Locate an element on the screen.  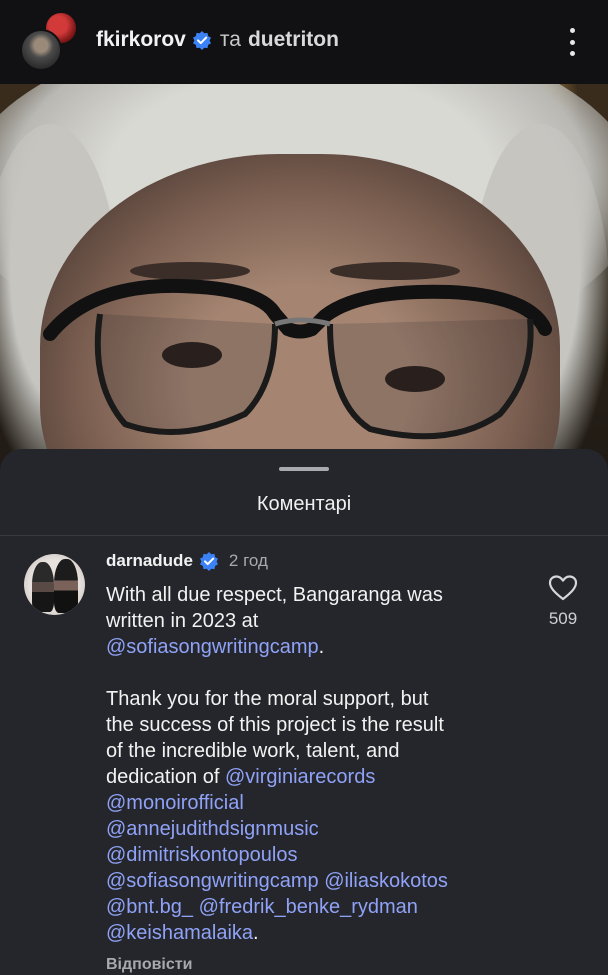
comment-text-segment: dedication of is located at coordinates (165, 777).